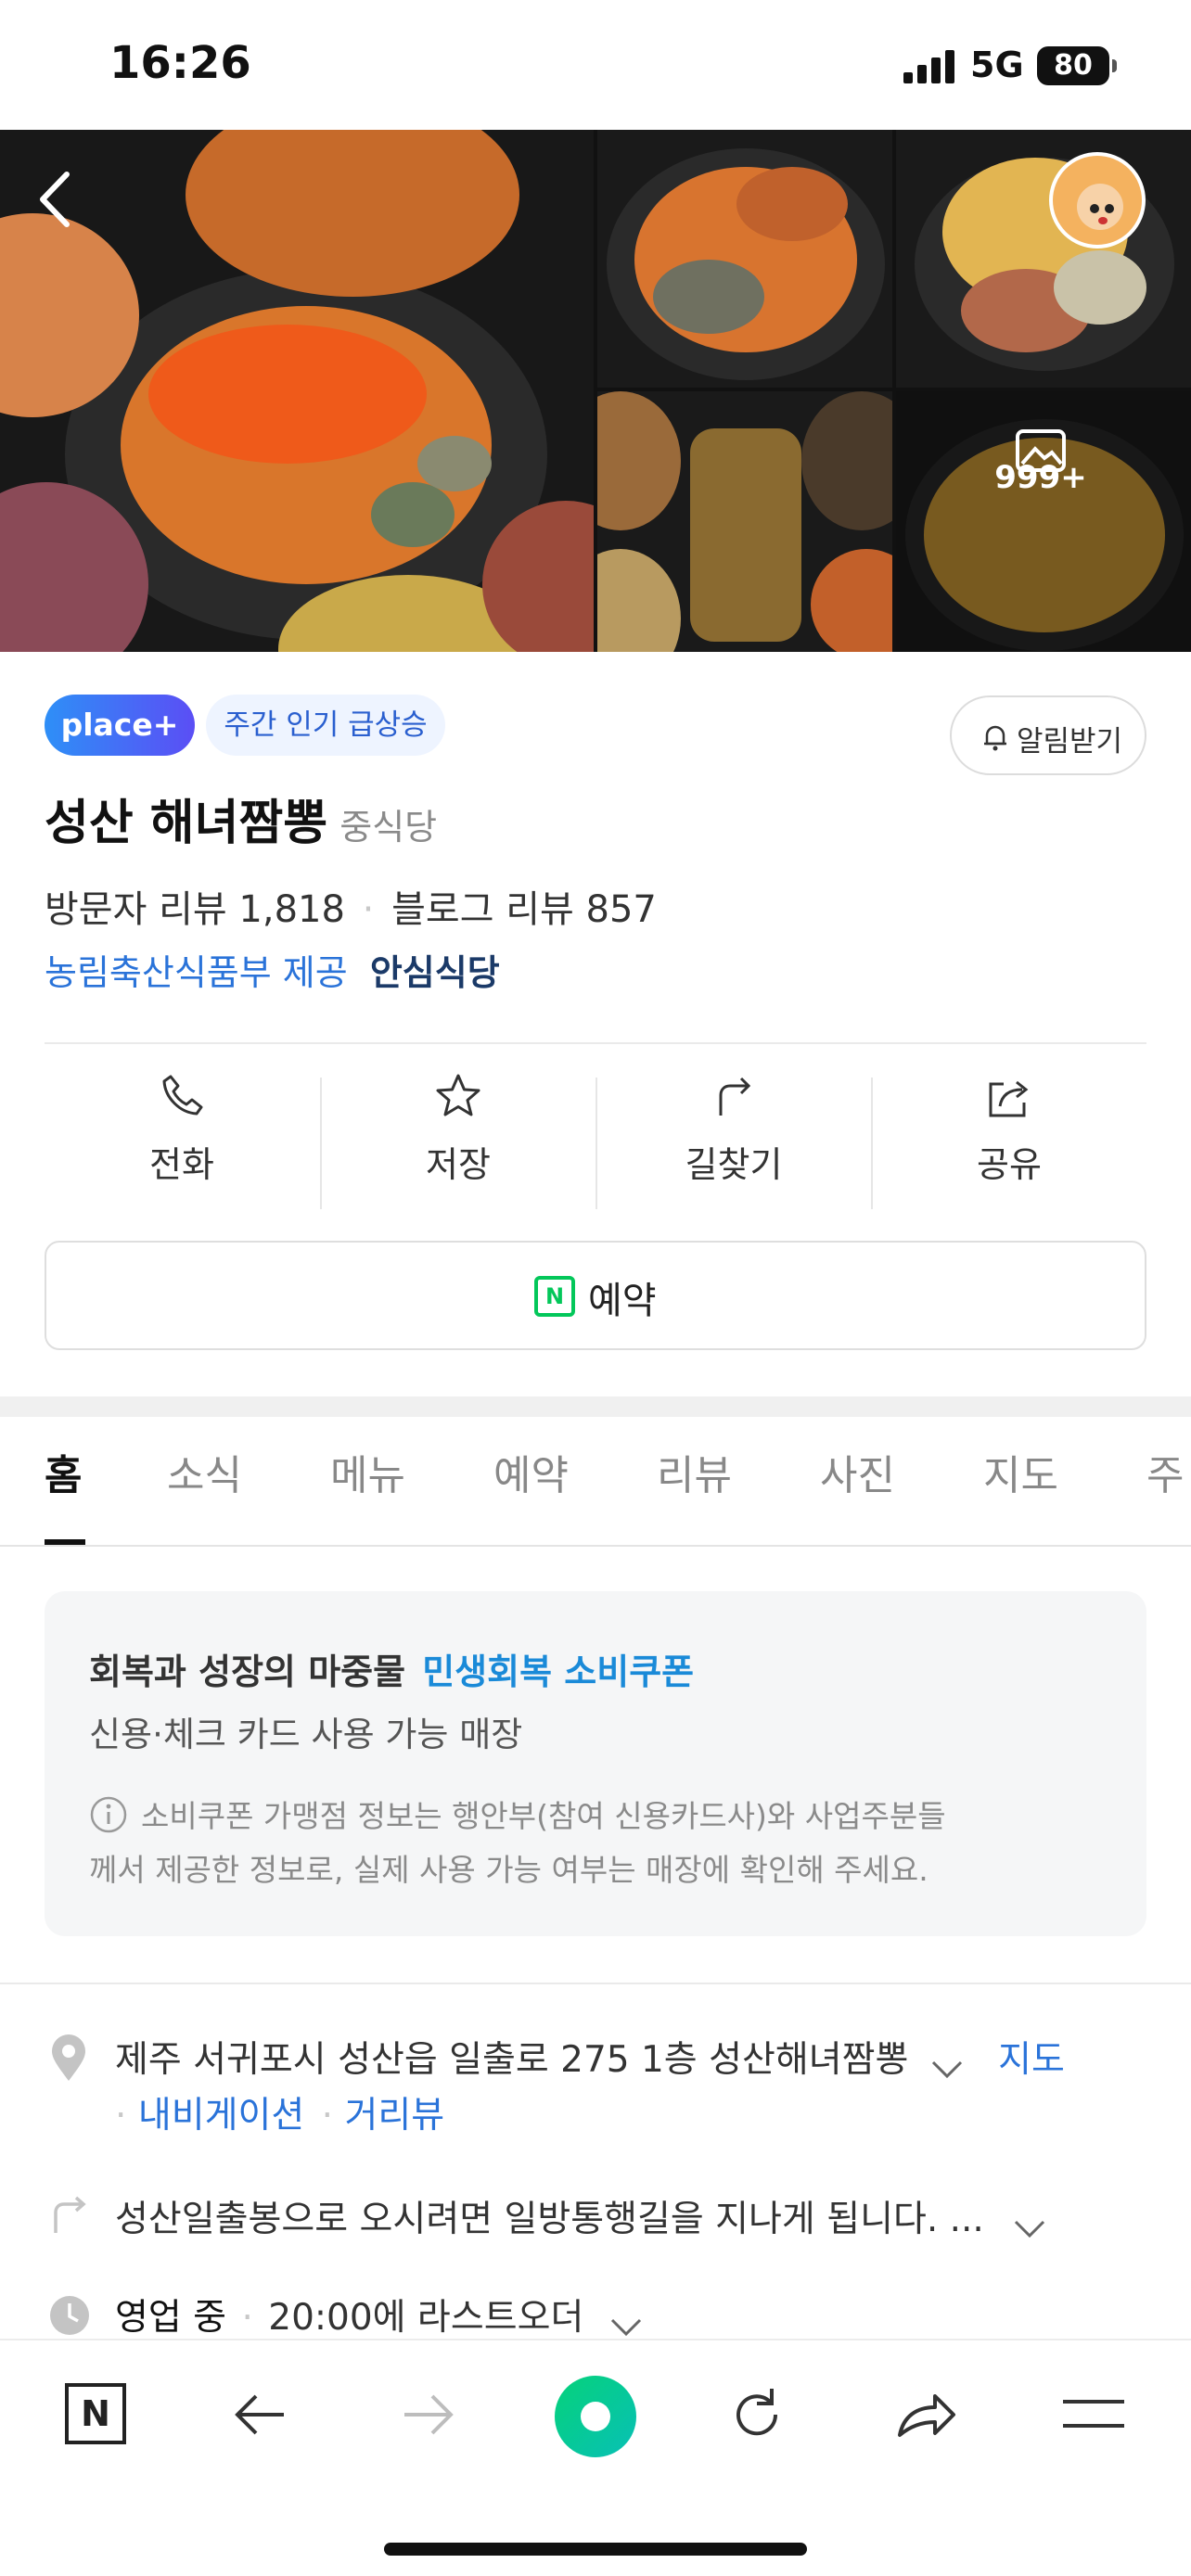 The width and height of the screenshot is (1191, 2576). What do you see at coordinates (70, 2214) in the screenshot?
I see `route-icon` at bounding box center [70, 2214].